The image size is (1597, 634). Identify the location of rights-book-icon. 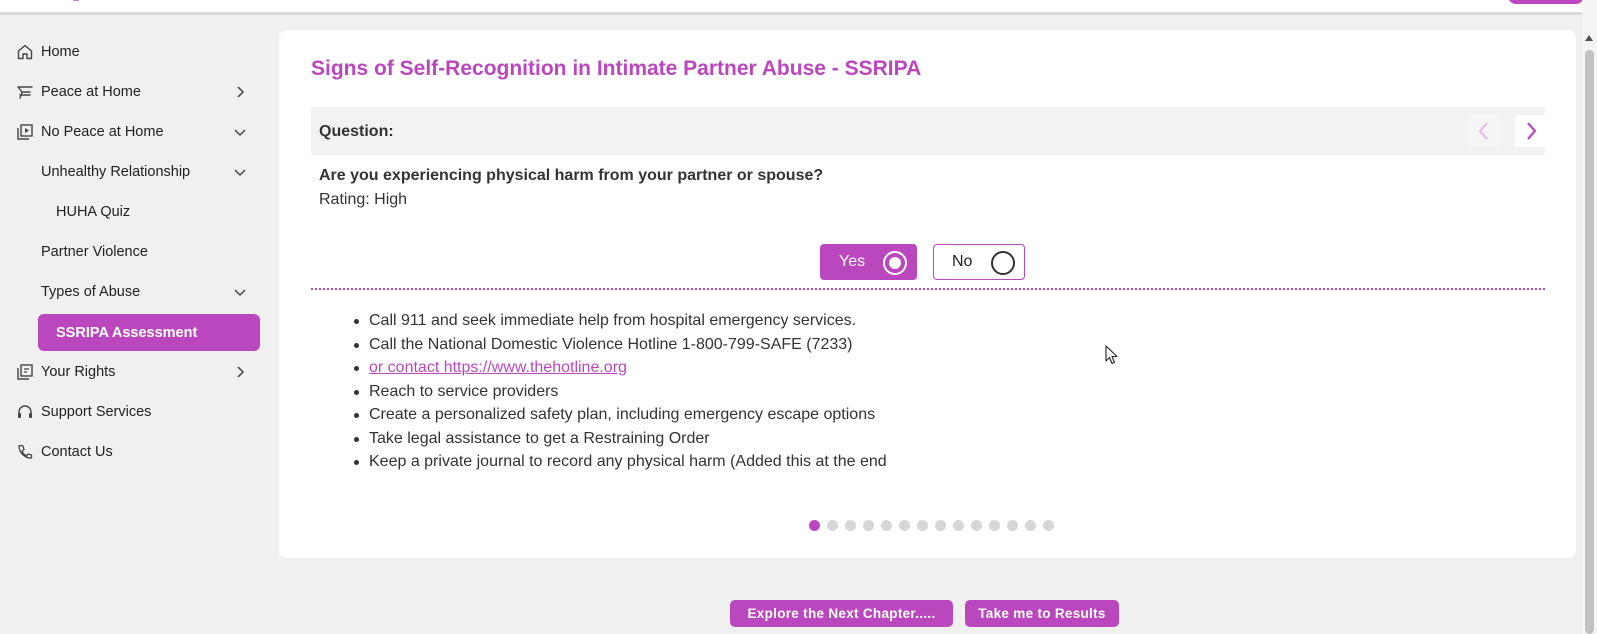
(25, 372).